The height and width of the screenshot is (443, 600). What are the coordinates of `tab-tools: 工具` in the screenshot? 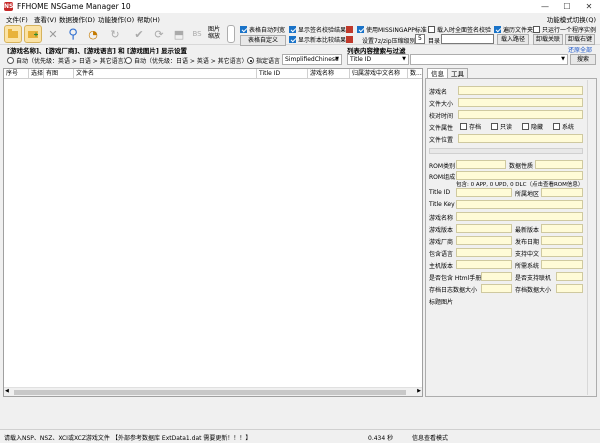 It's located at (457, 73).